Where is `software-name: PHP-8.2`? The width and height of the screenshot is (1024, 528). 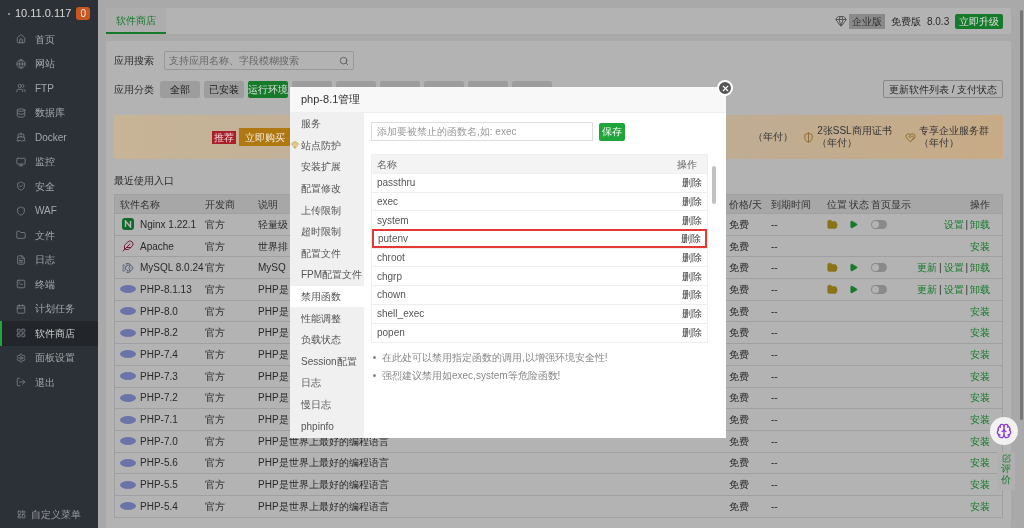
software-name: PHP-8.2 is located at coordinates (159, 333).